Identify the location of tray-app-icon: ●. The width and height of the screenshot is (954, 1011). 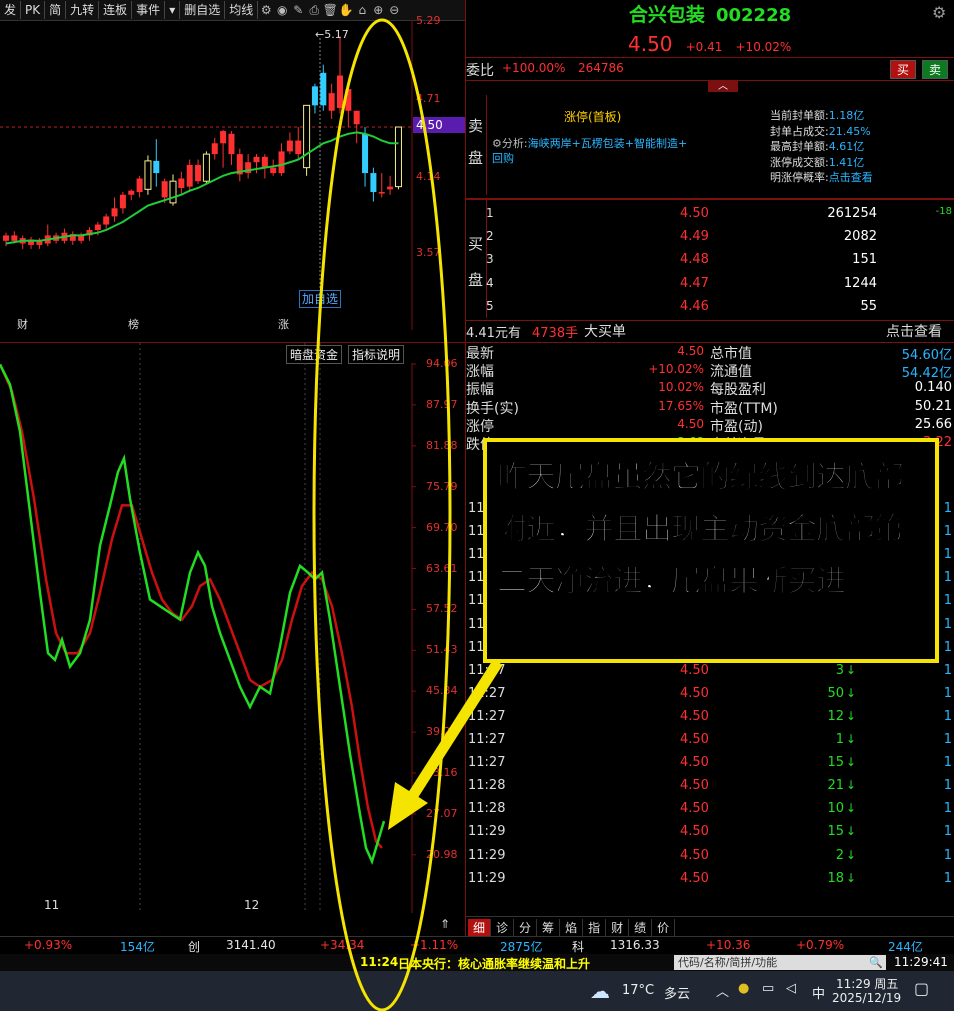
(743, 988).